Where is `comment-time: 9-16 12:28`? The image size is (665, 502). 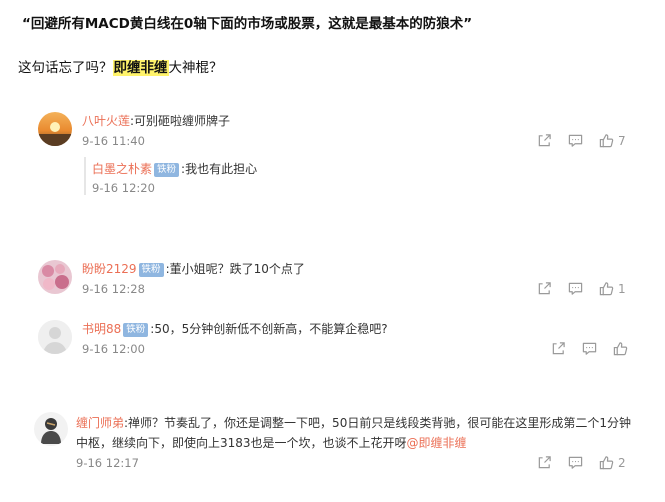
comment-time: 9-16 12:28 is located at coordinates (113, 289).